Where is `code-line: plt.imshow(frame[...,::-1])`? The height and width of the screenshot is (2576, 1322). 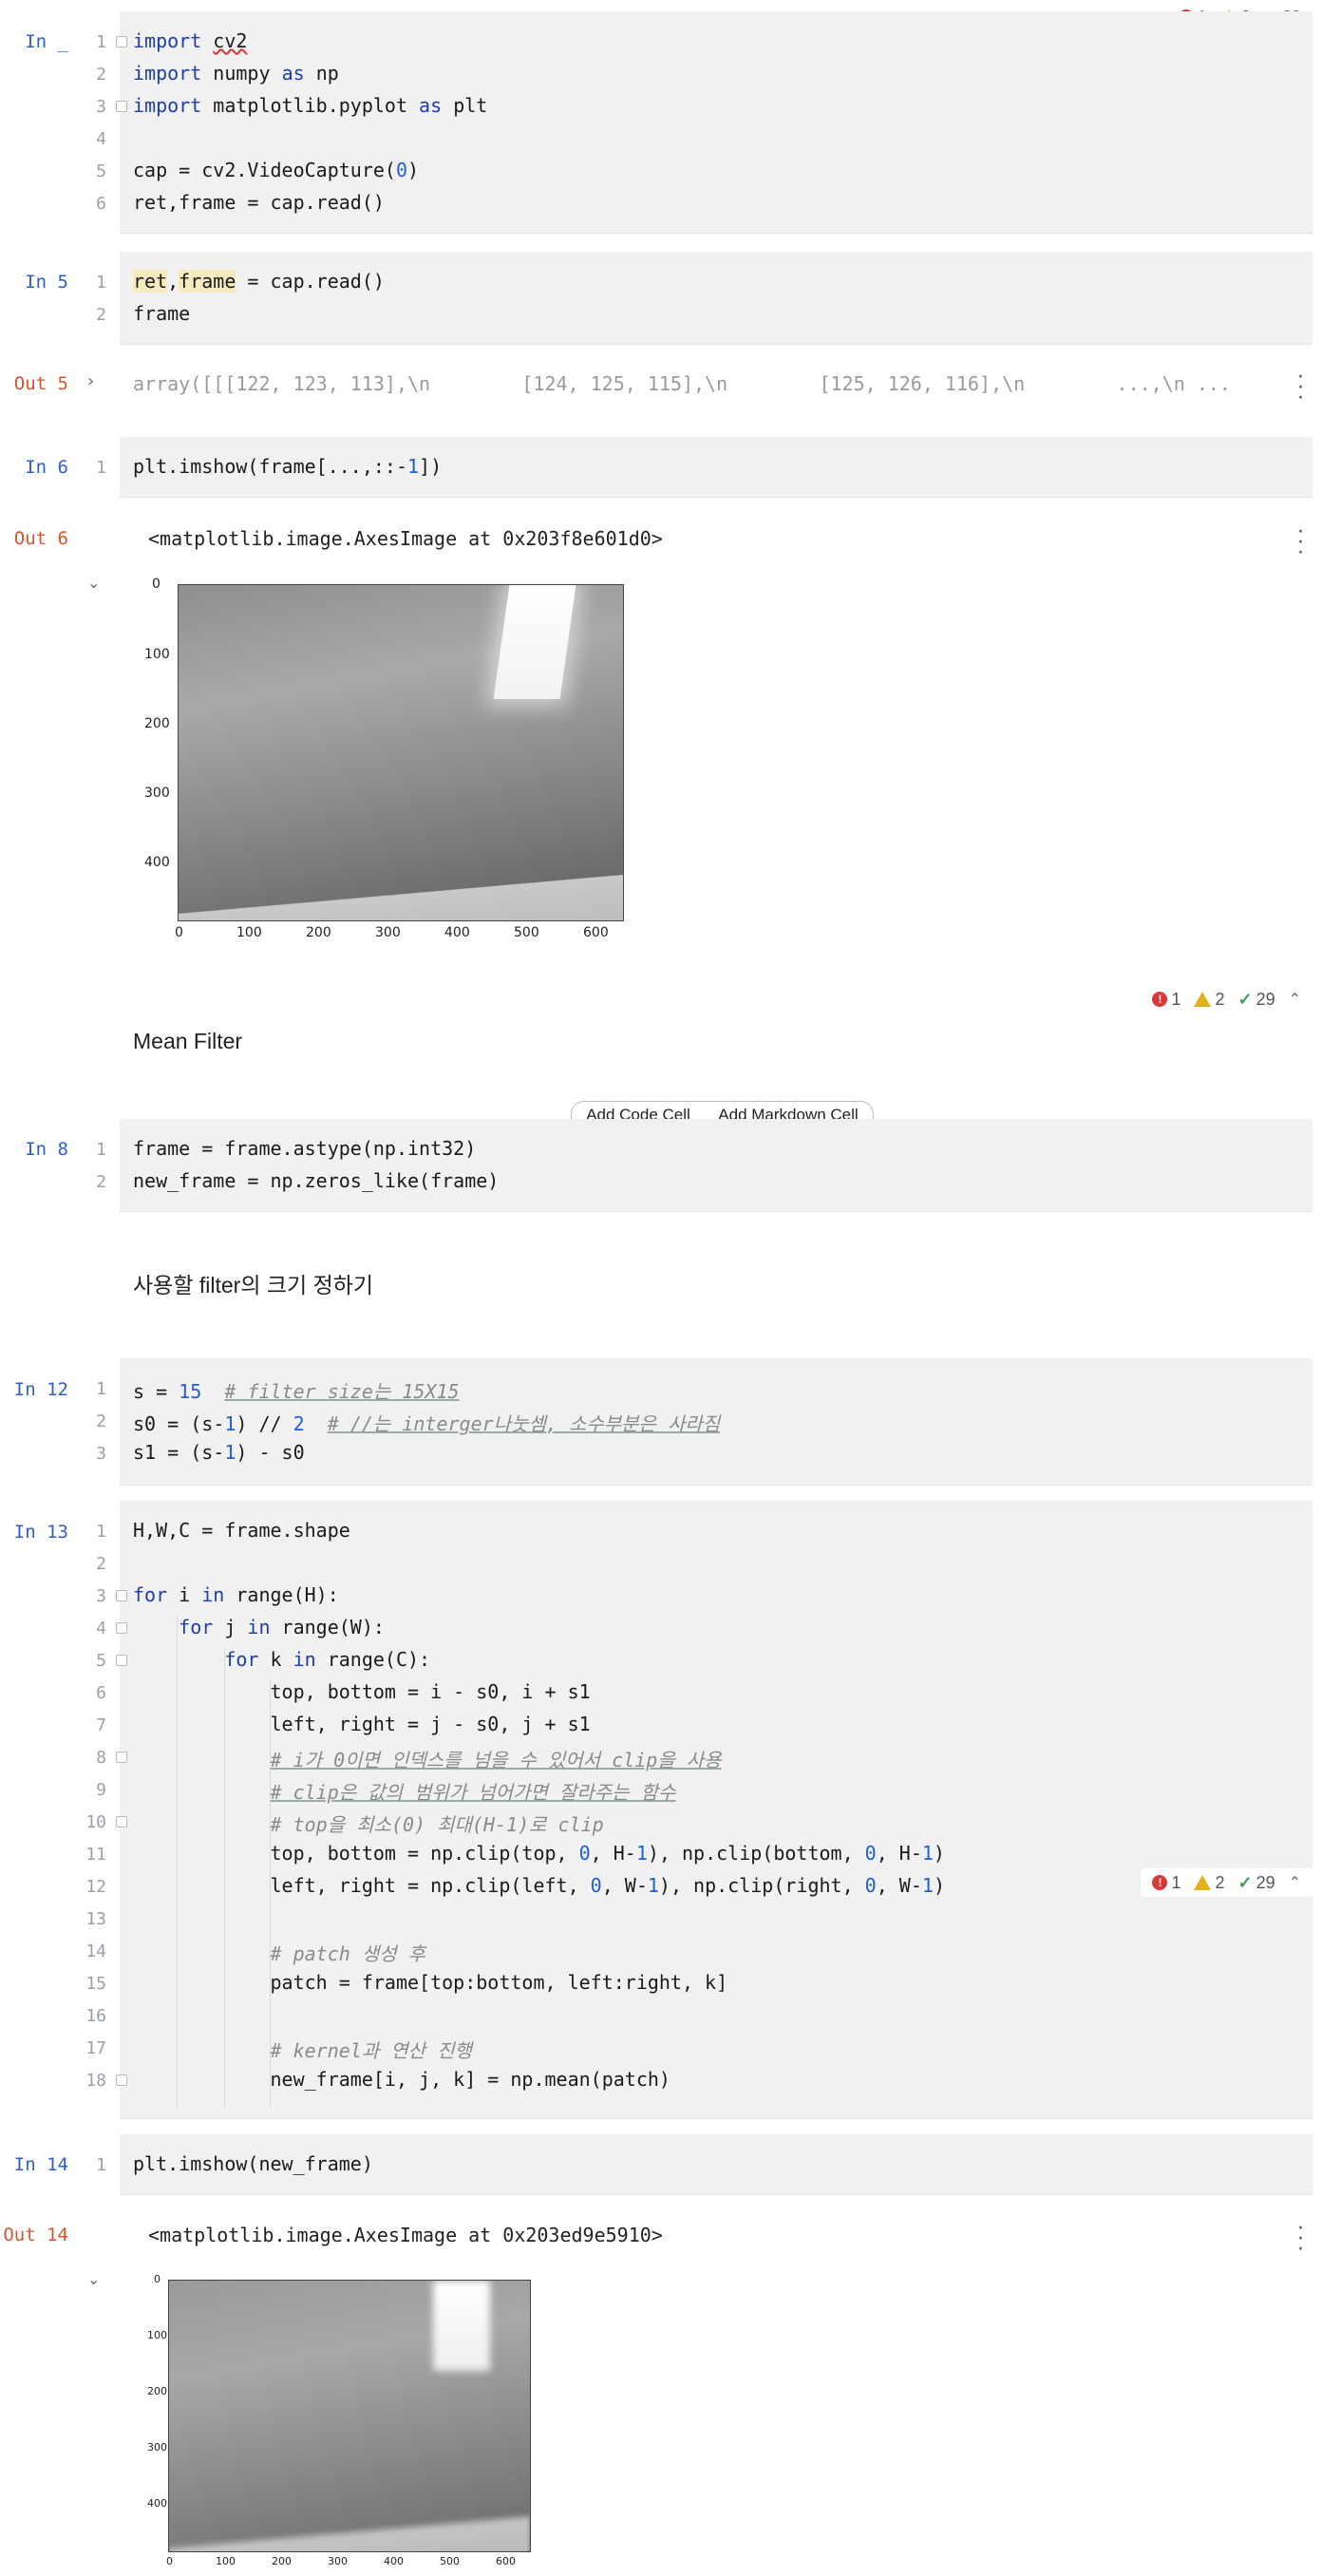 code-line: plt.imshow(frame[...,::-1]) is located at coordinates (287, 466).